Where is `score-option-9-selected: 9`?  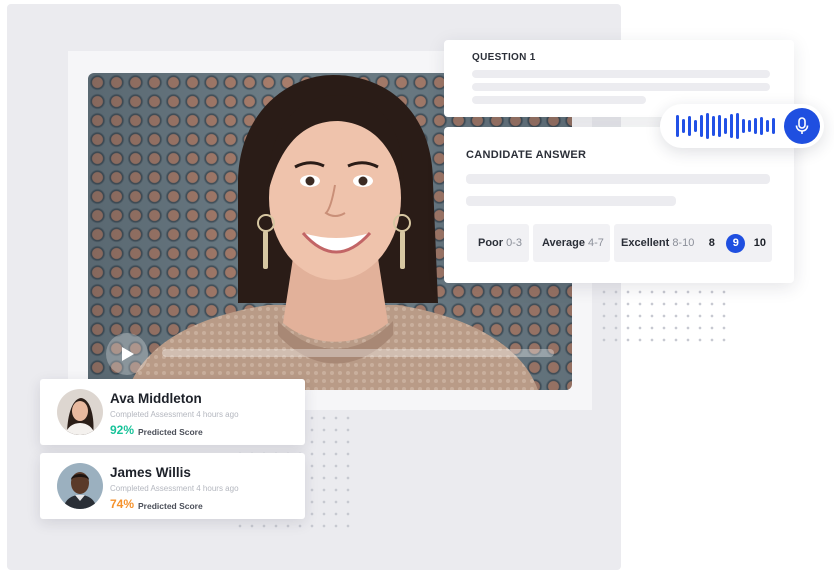 score-option-9-selected: 9 is located at coordinates (736, 243).